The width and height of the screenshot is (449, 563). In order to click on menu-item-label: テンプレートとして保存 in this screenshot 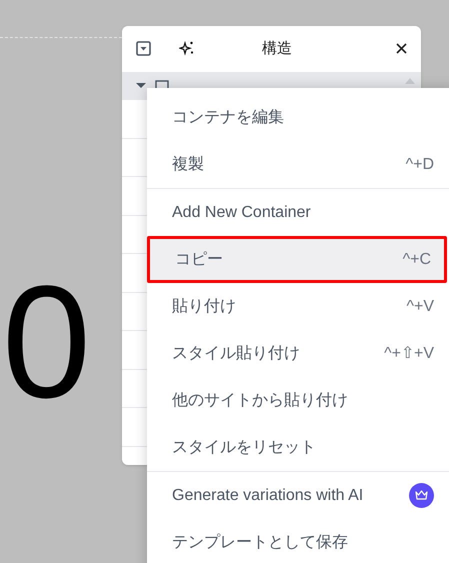, I will do `click(260, 542)`.